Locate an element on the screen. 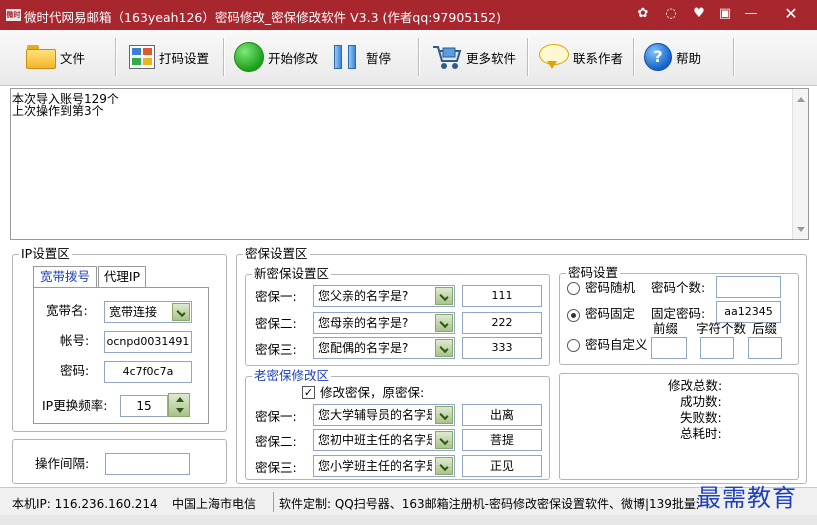  more-software-button: 更多软件 is located at coordinates (474, 57).